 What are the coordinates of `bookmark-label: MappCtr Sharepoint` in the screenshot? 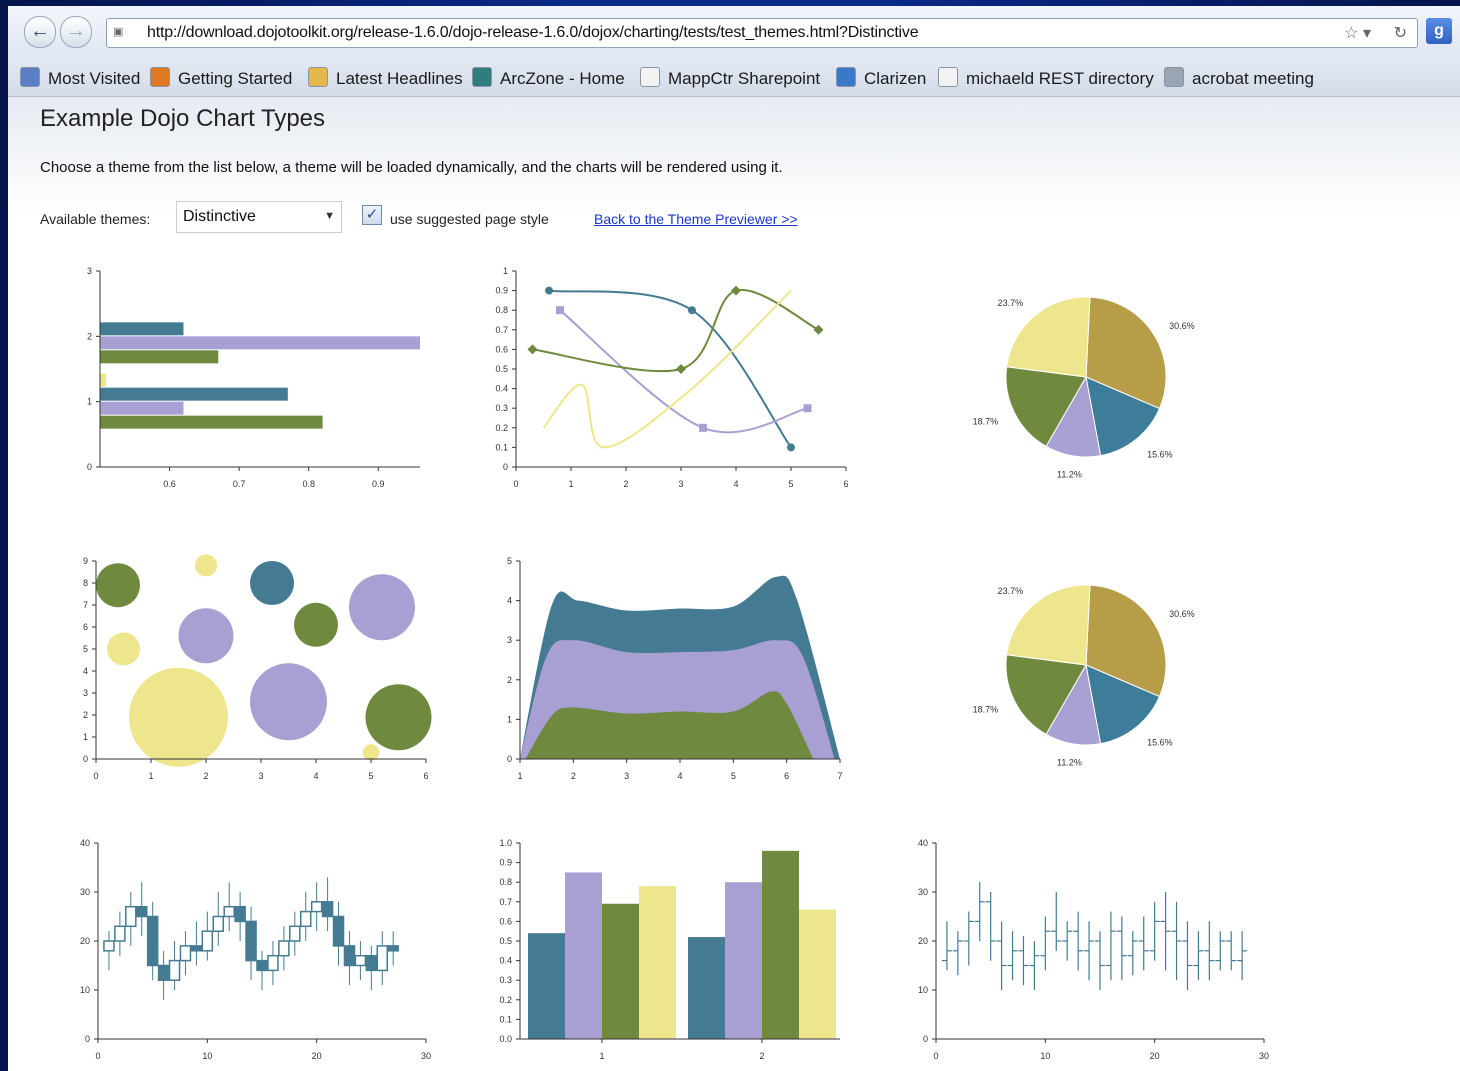 It's located at (744, 78).